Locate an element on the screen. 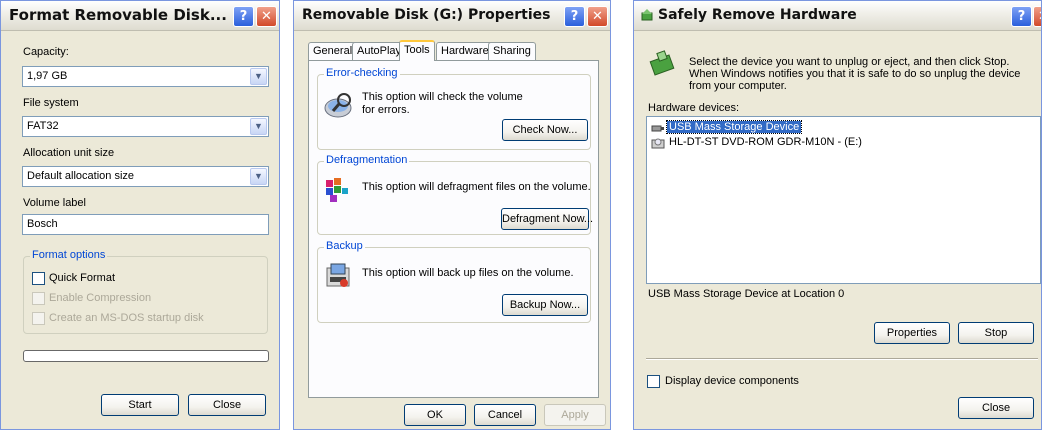 This screenshot has height=430, width=1042. tab-general-label: General is located at coordinates (333, 51).